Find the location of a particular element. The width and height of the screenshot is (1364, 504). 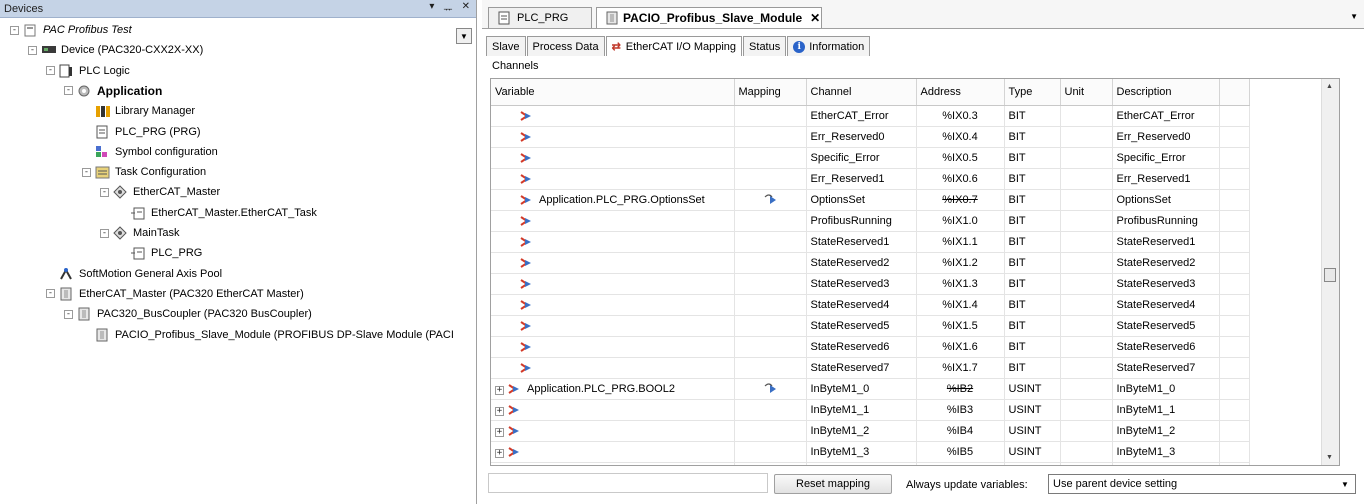

tab-status: Status is located at coordinates (765, 46).